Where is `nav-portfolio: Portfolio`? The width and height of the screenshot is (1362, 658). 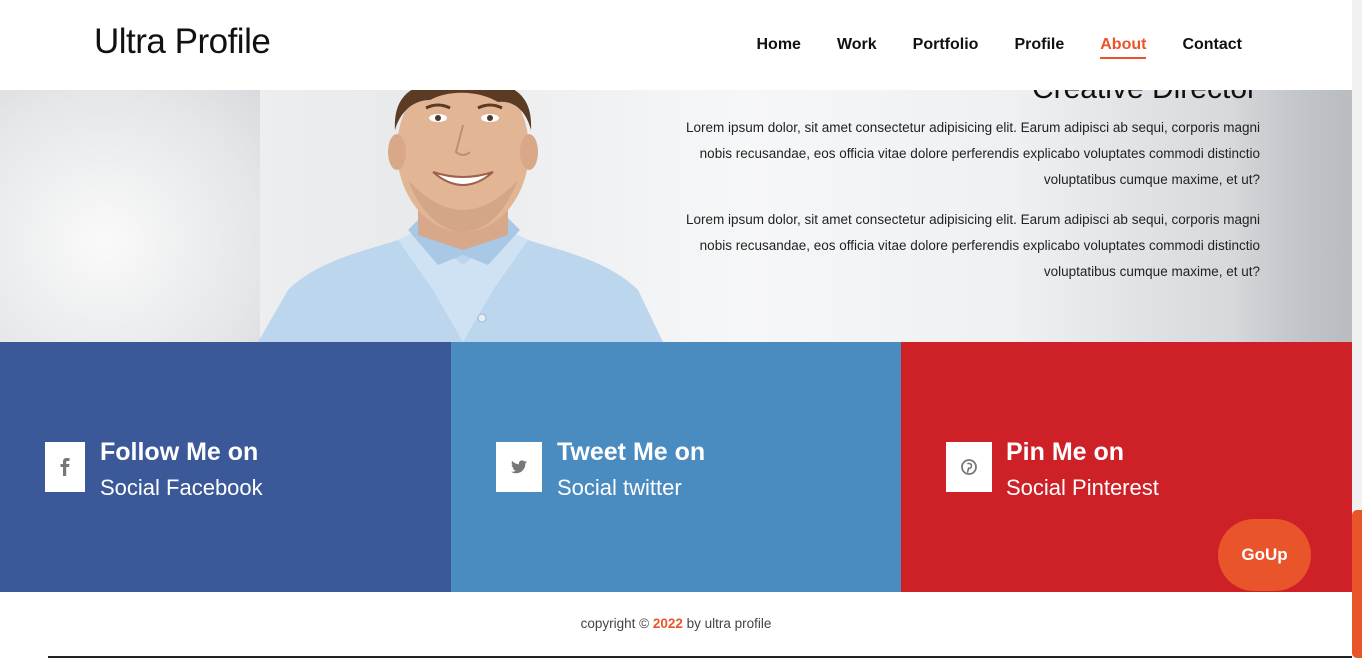
nav-portfolio: Portfolio is located at coordinates (946, 47).